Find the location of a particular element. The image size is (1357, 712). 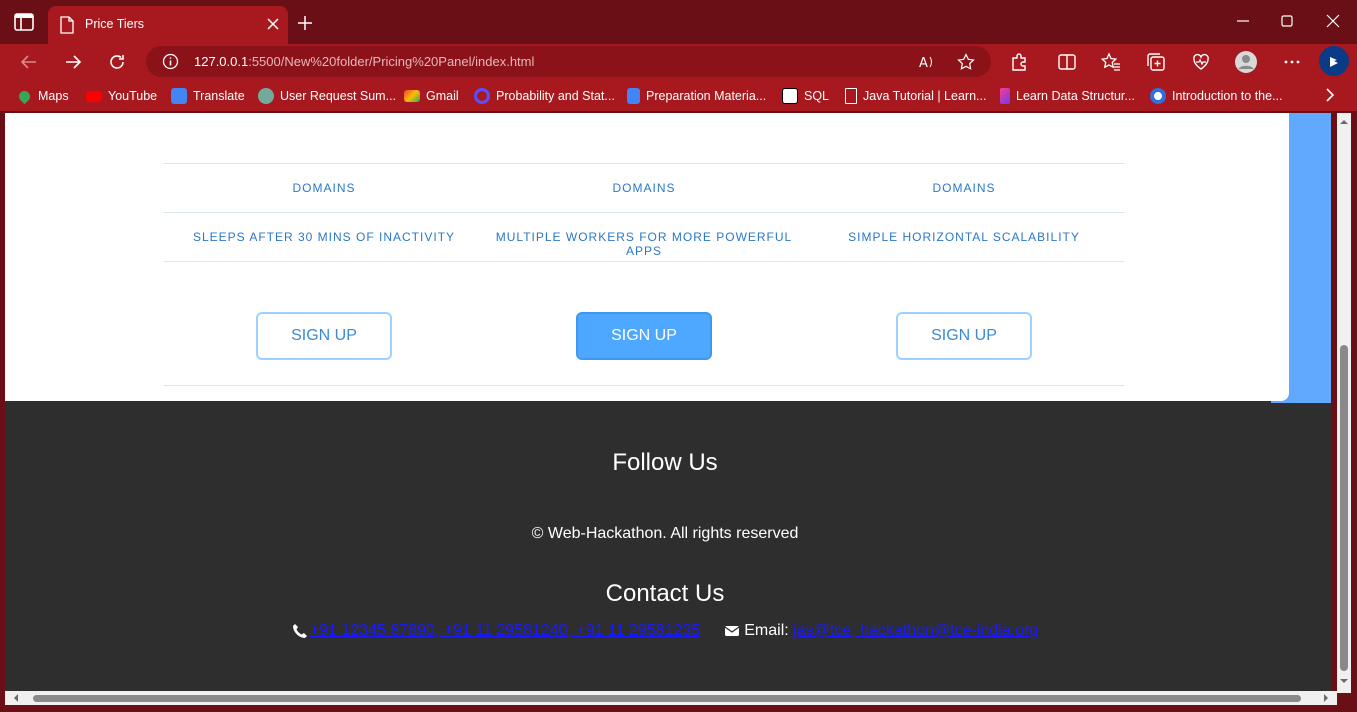

profile-avatar-icon is located at coordinates (1246, 62).